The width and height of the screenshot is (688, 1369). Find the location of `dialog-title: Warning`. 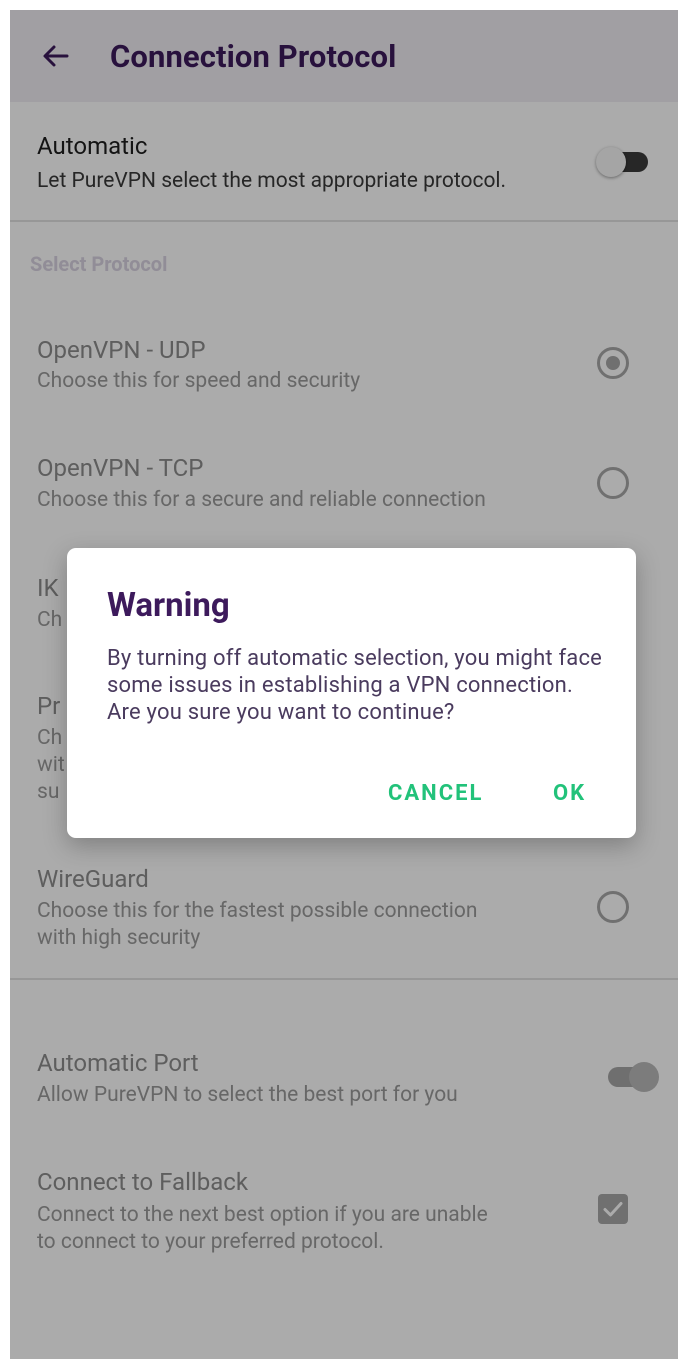

dialog-title: Warning is located at coordinates (168, 605).